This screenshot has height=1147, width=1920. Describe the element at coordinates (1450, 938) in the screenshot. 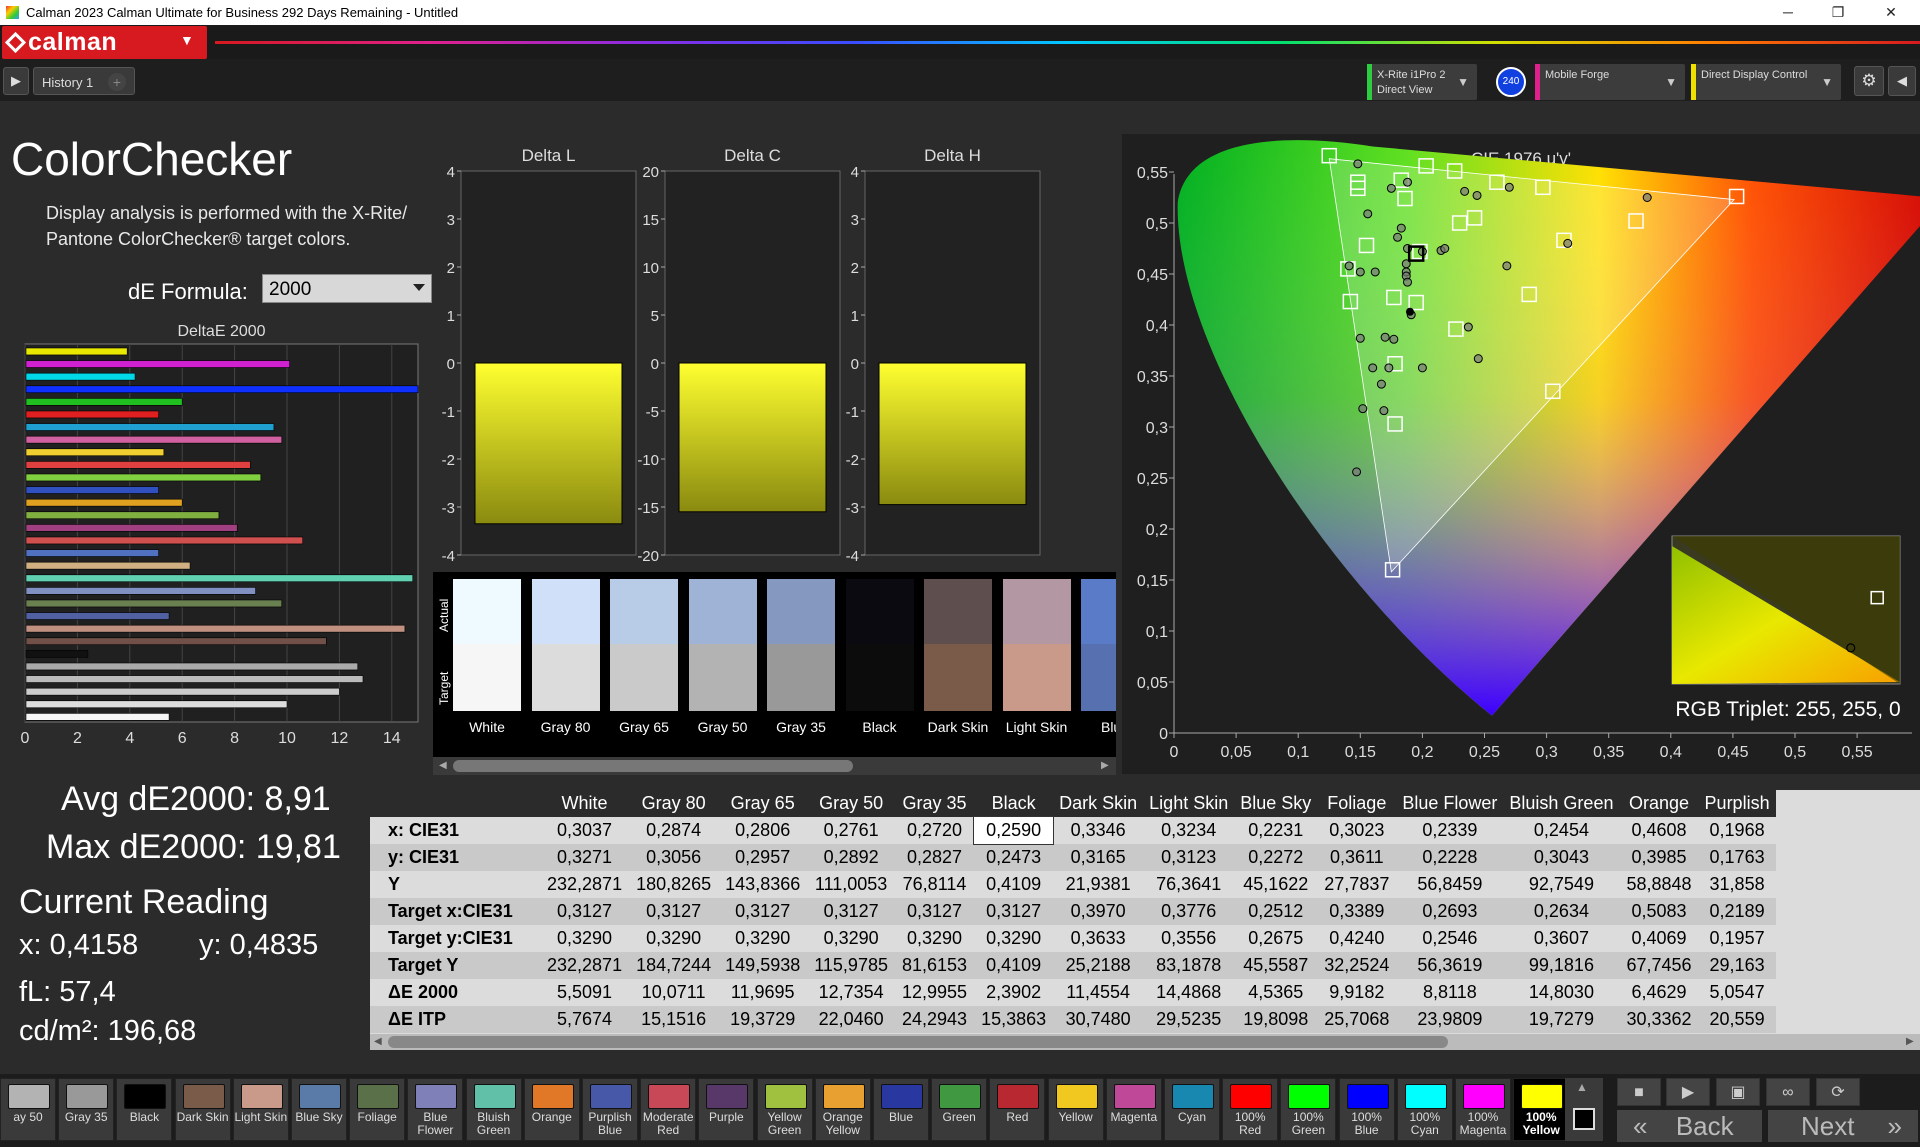

I see `table-cell: 0,2546` at that location.